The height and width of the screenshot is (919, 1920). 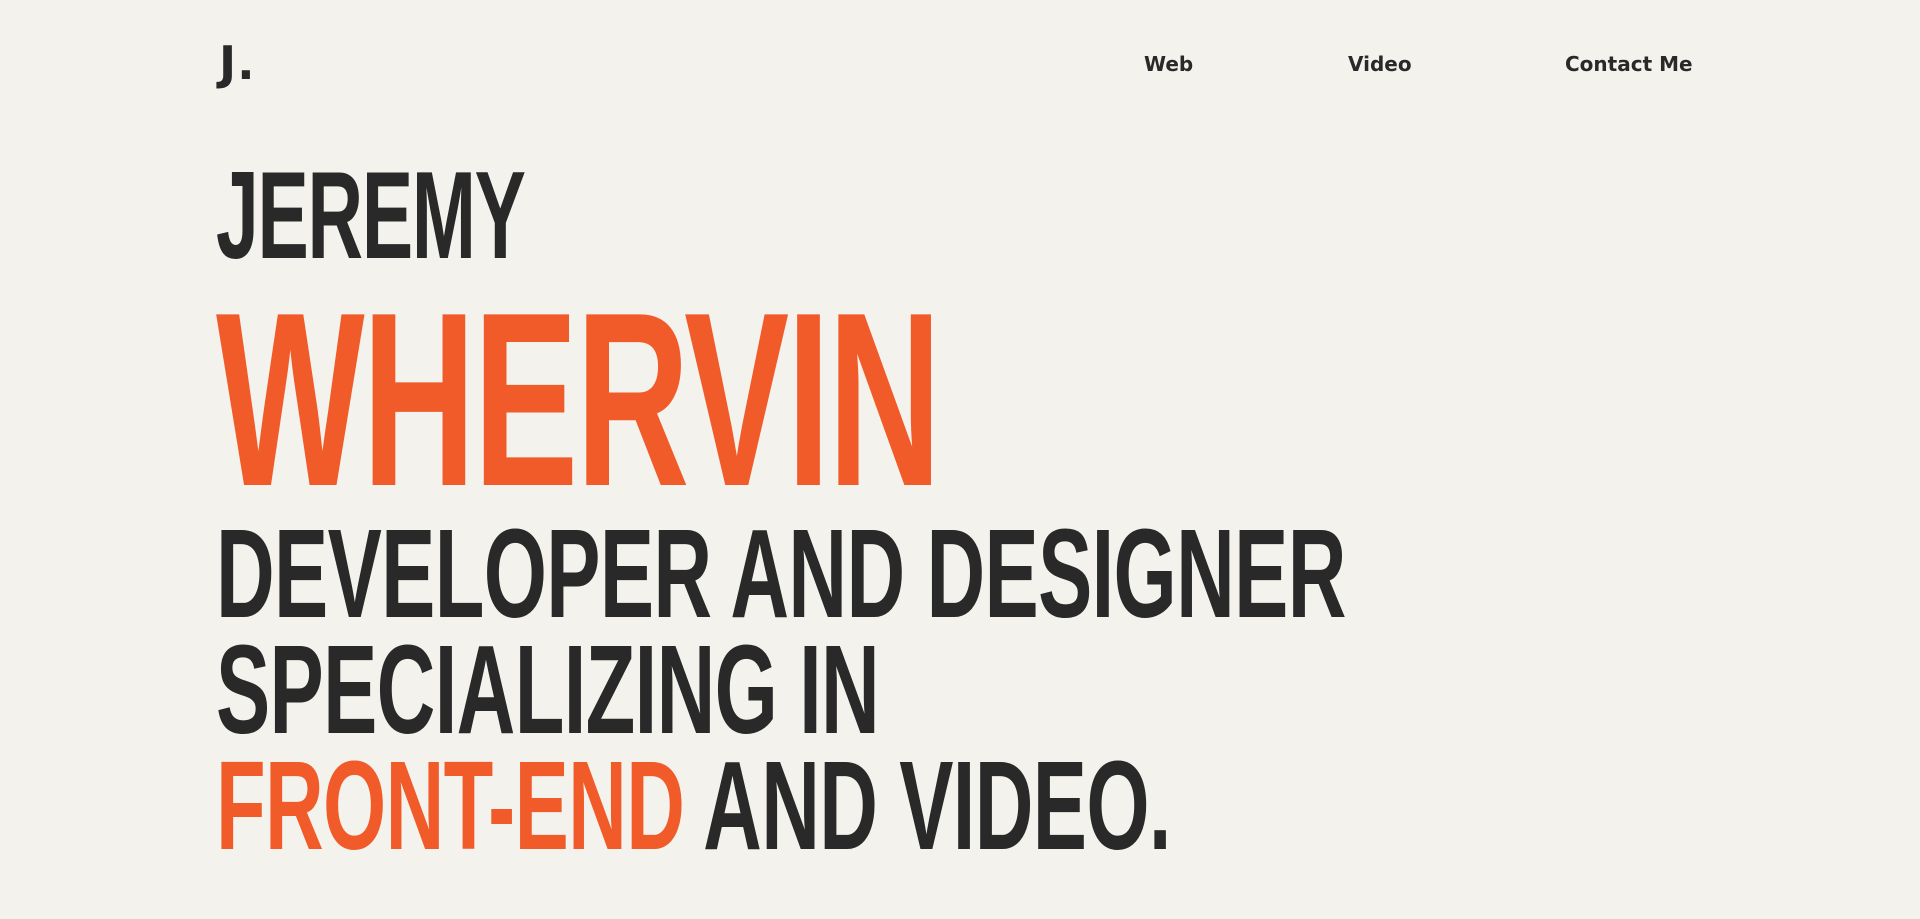 I want to click on hero-last-name: WHERVIN, so click(x=579, y=399).